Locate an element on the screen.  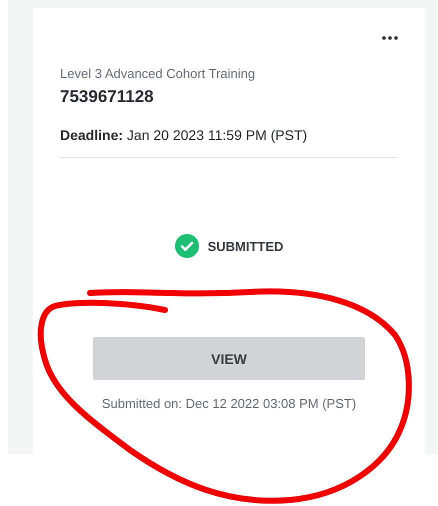
check-icon is located at coordinates (186, 246).